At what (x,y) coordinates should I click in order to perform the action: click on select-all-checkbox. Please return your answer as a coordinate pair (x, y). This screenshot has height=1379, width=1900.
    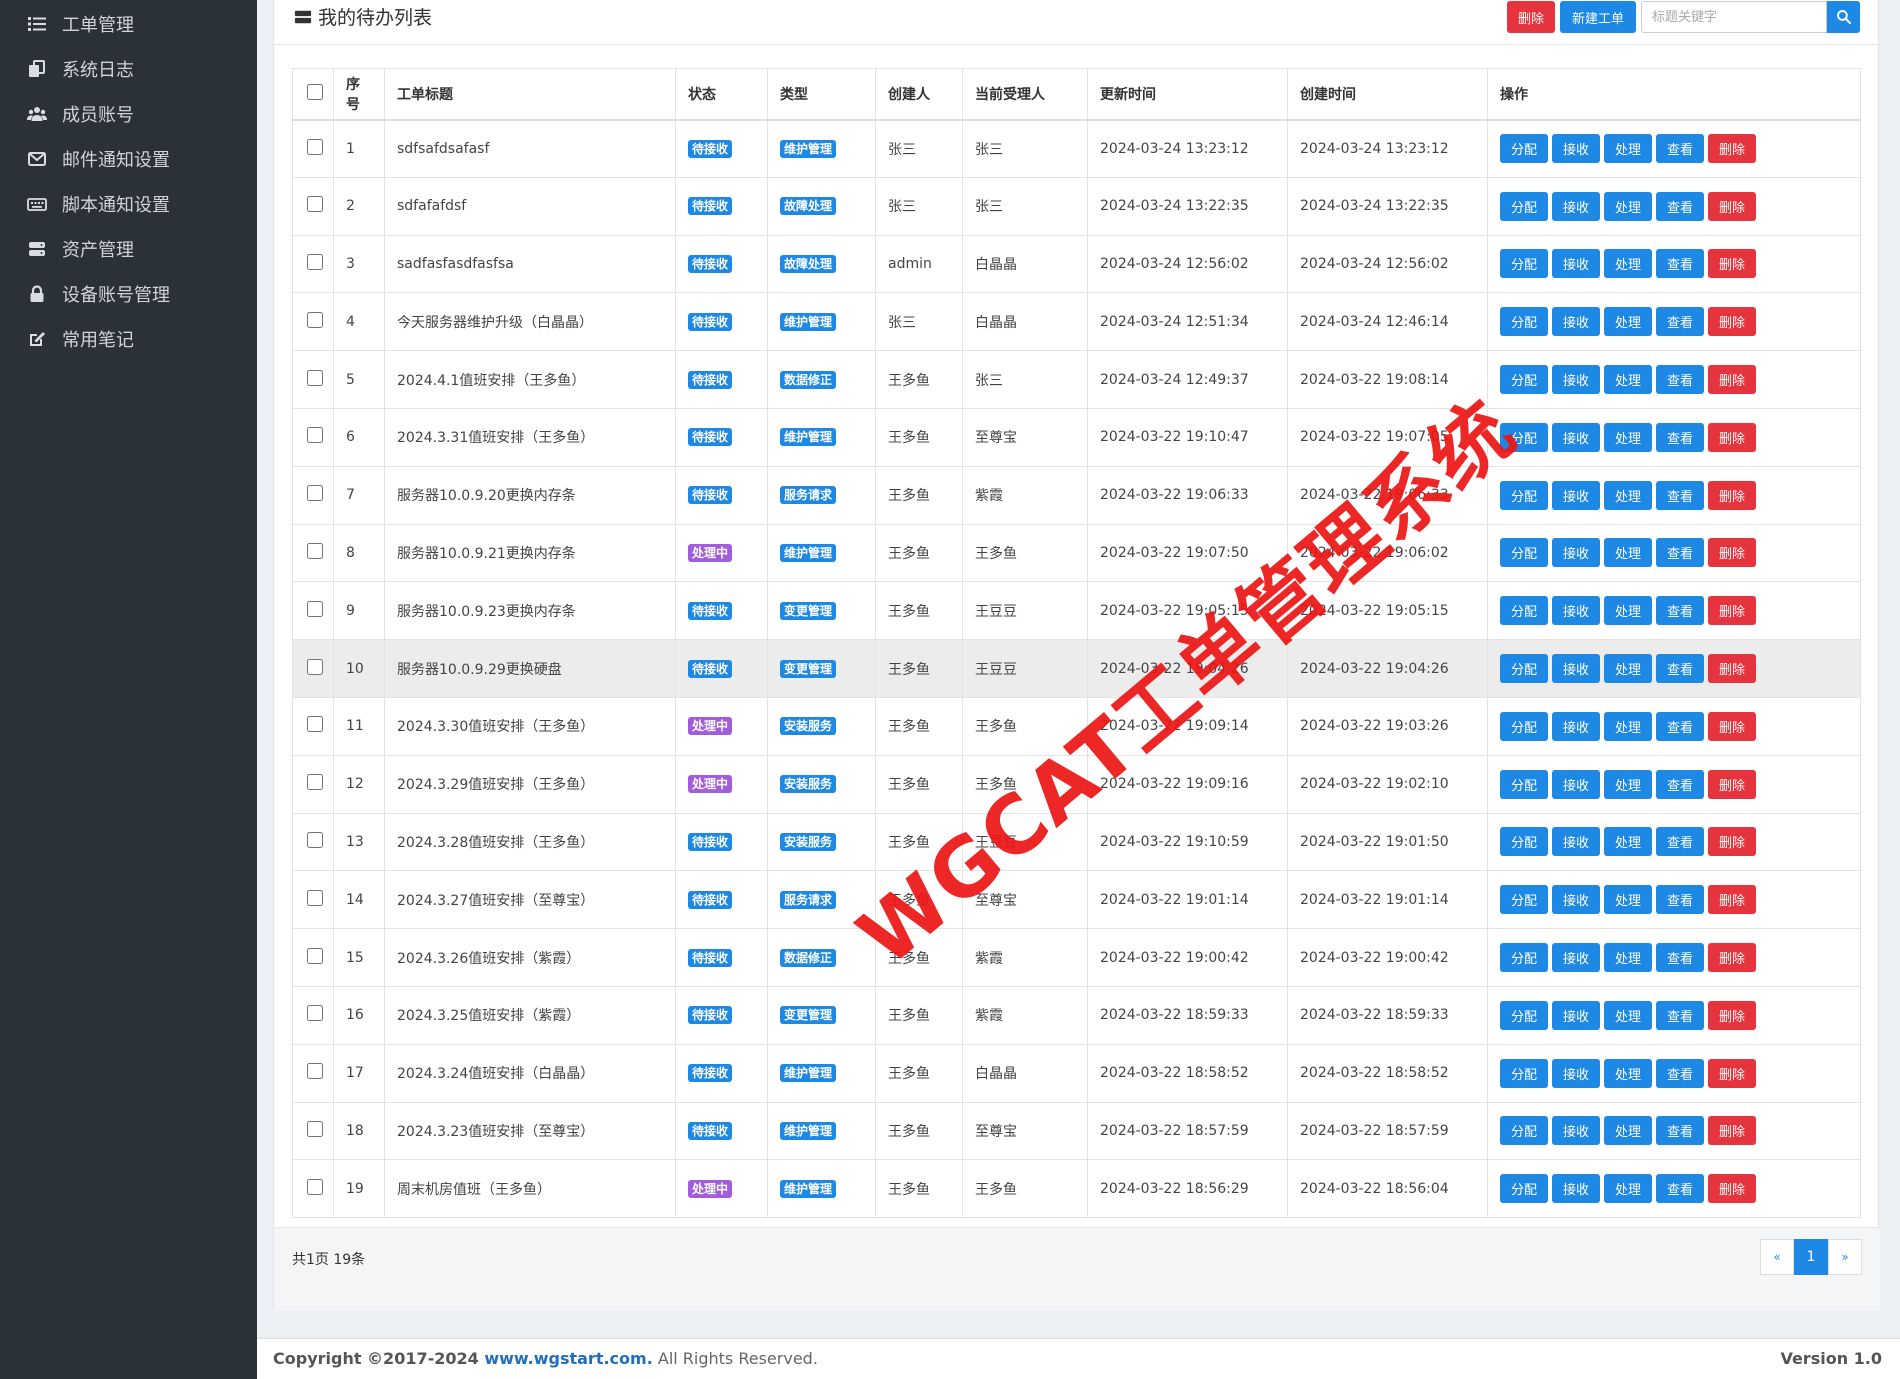
    Looking at the image, I should click on (315, 91).